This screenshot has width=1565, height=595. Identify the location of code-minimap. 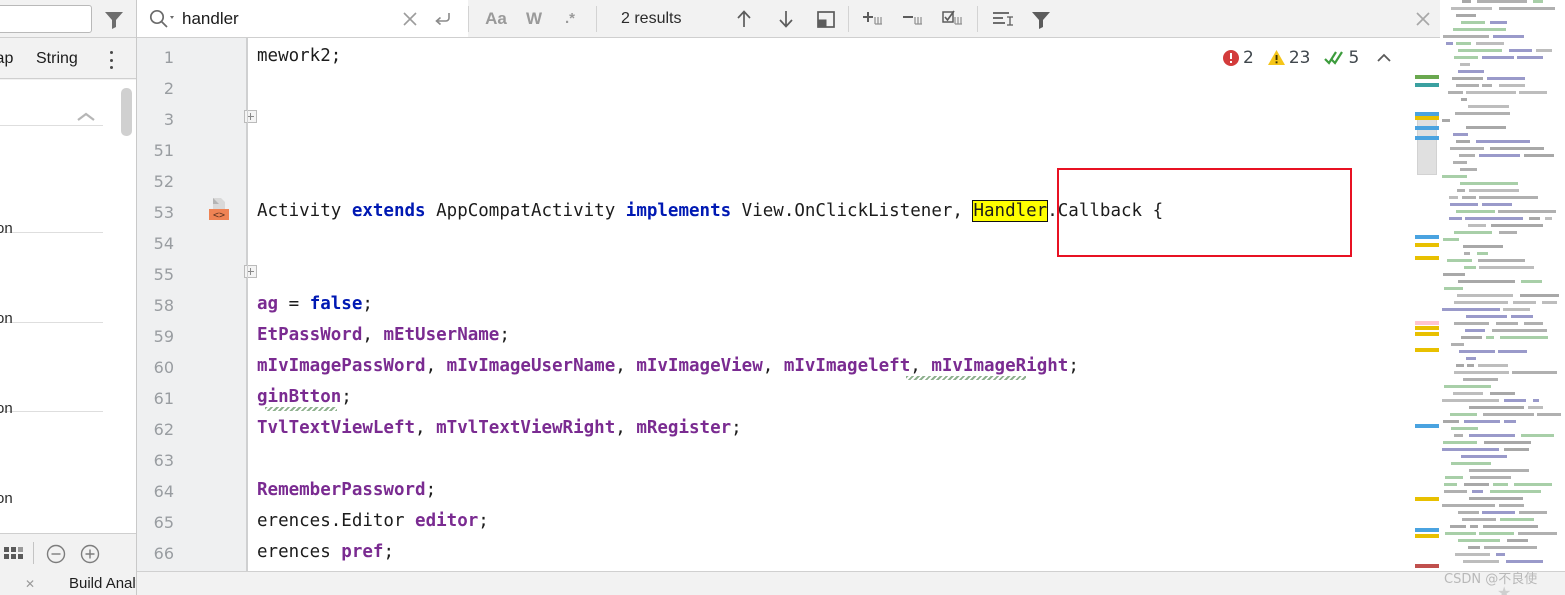
(1502, 285).